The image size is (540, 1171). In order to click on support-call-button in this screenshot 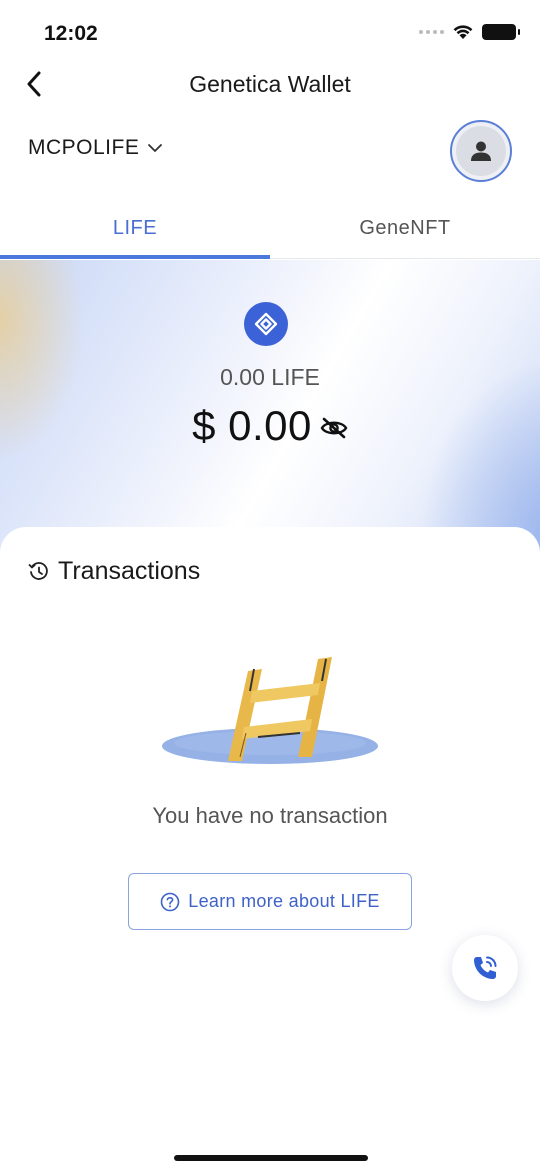, I will do `click(485, 968)`.